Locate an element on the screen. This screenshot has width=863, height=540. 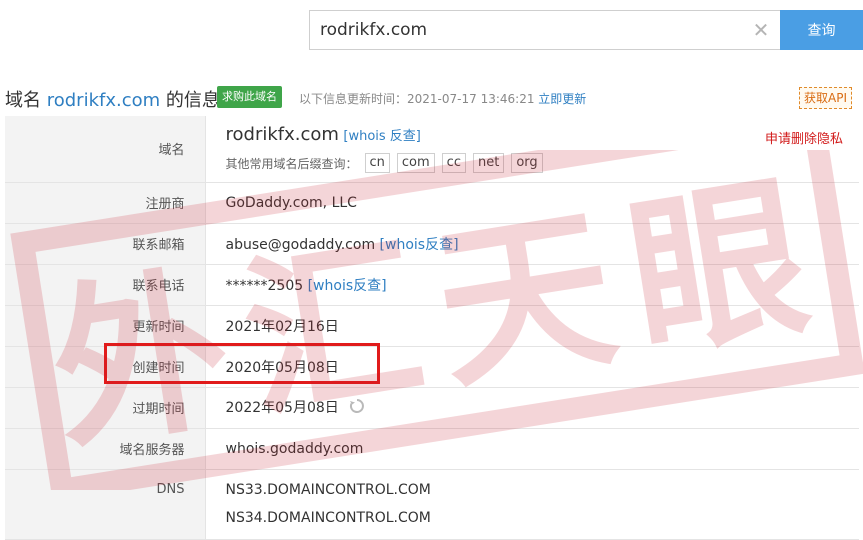
updated-value: 2021年02月16日 is located at coordinates (532, 326).